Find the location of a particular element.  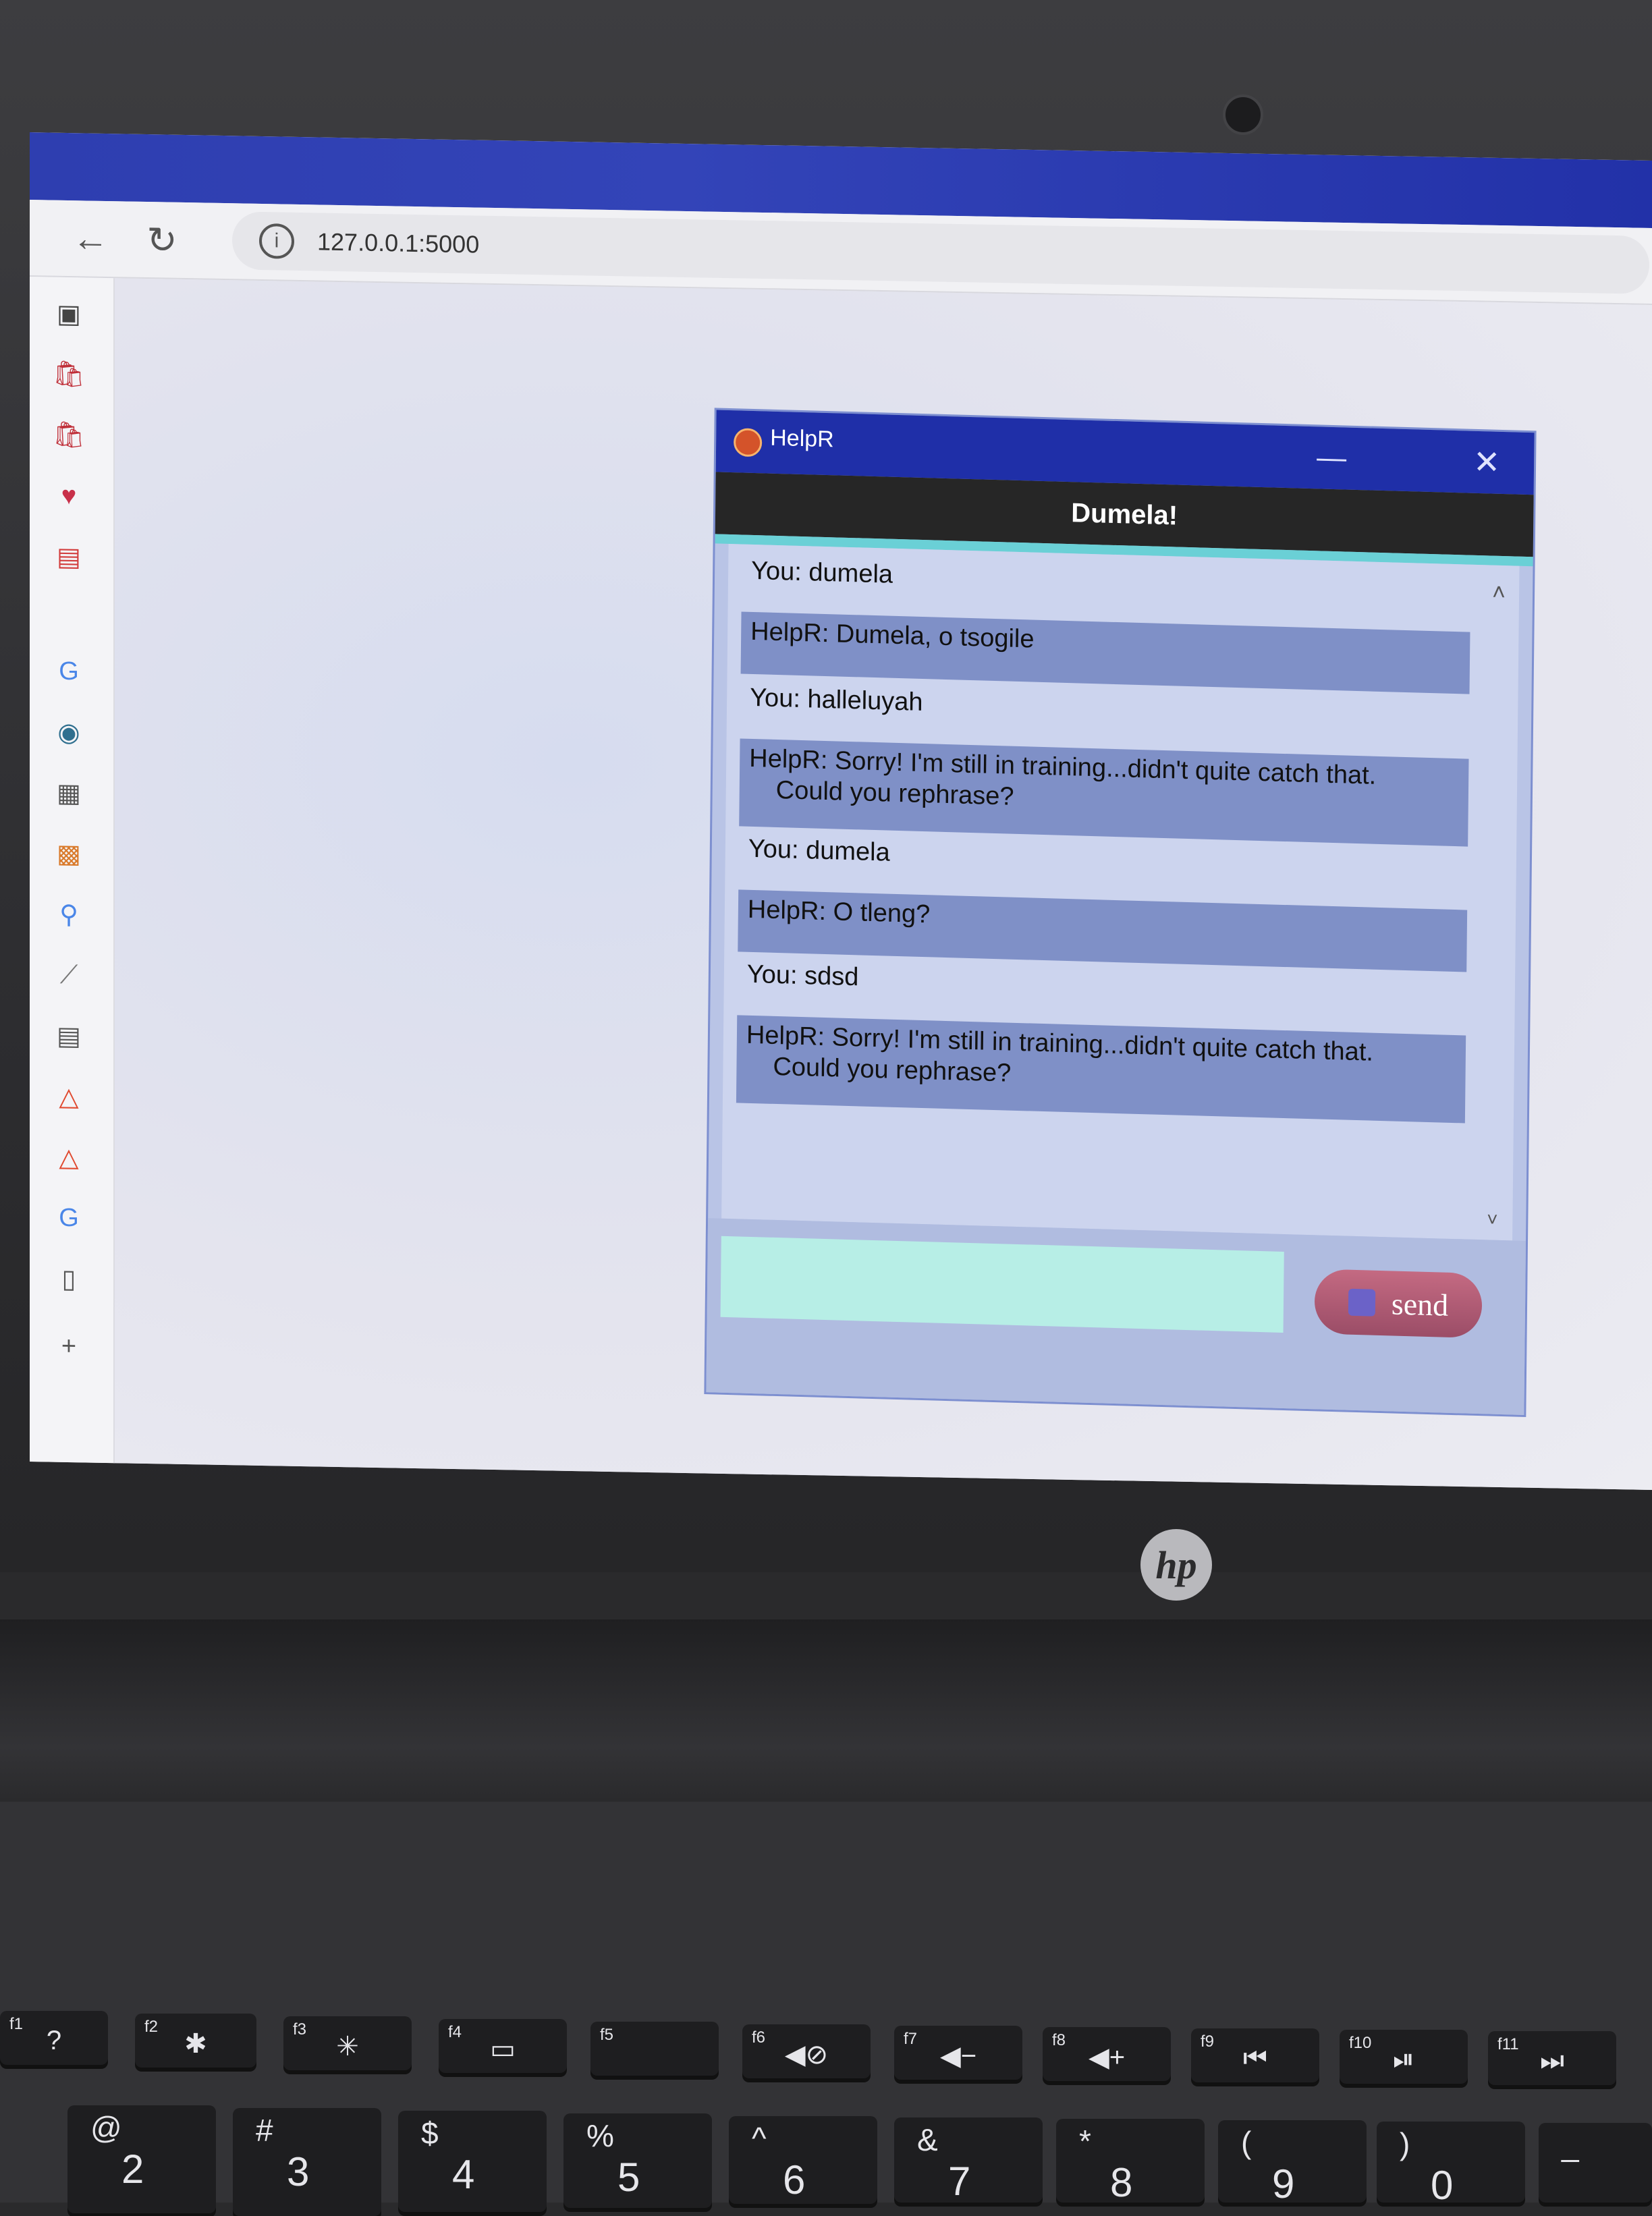

hp-logo: hp is located at coordinates (1176, 1565).